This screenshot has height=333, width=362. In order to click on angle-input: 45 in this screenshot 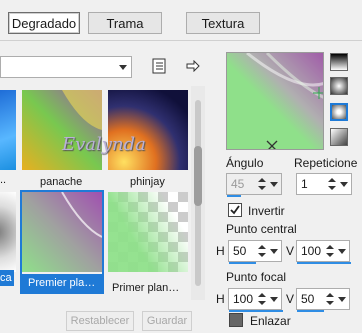, I will do `click(254, 185)`.